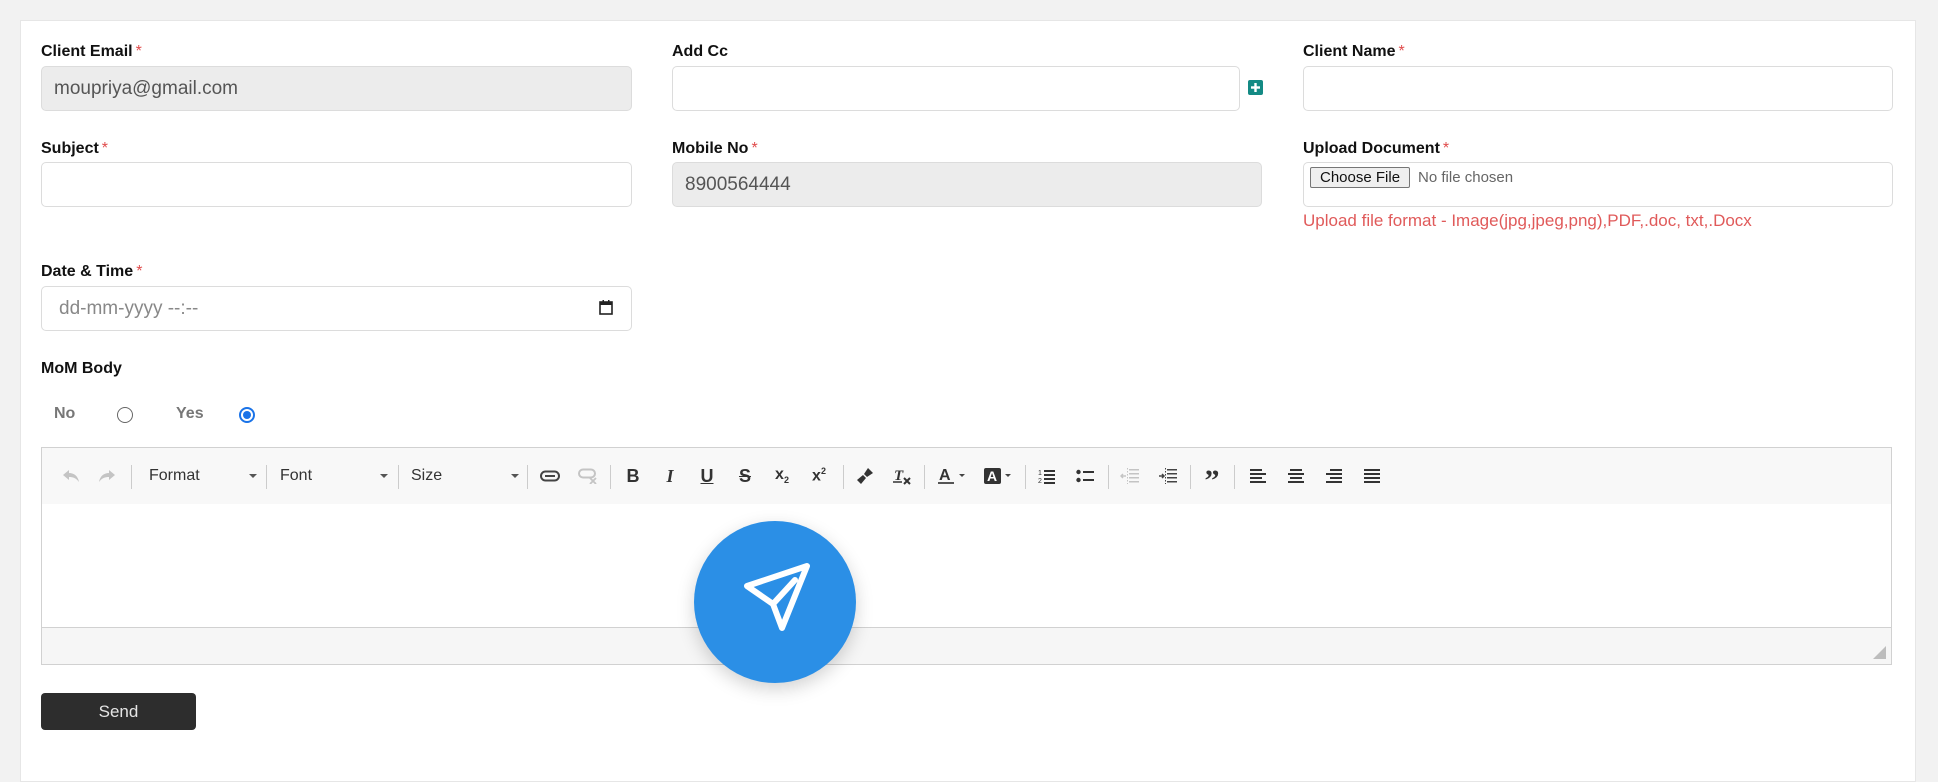 This screenshot has height=782, width=1938. I want to click on mom-body-label: MoM Body, so click(81, 368).